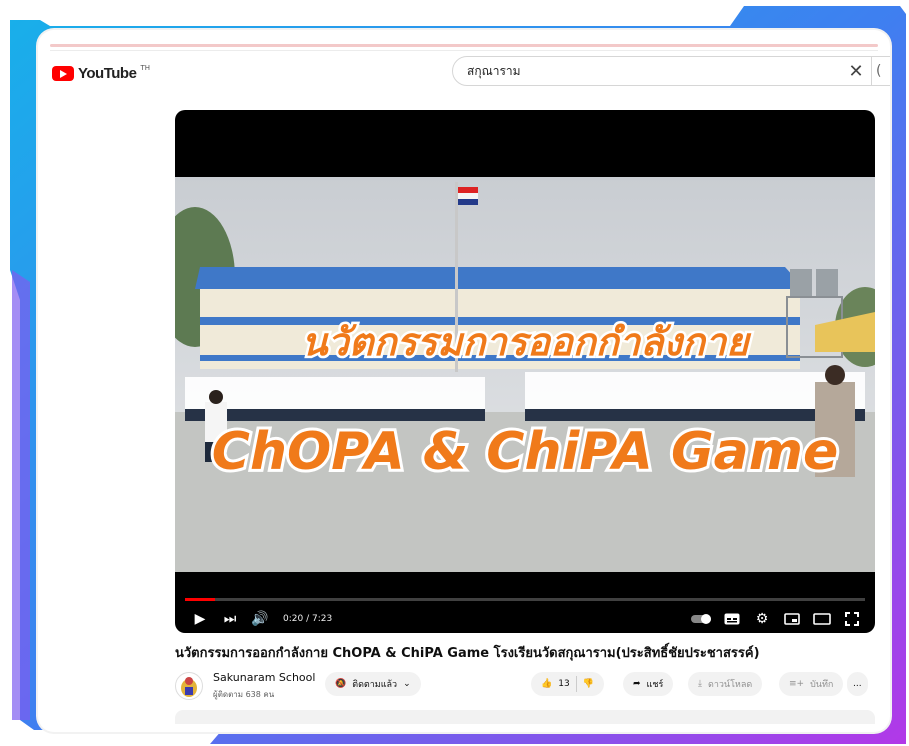 The width and height of the screenshot is (909, 746). What do you see at coordinates (732, 619) in the screenshot?
I see `subtitles-icon` at bounding box center [732, 619].